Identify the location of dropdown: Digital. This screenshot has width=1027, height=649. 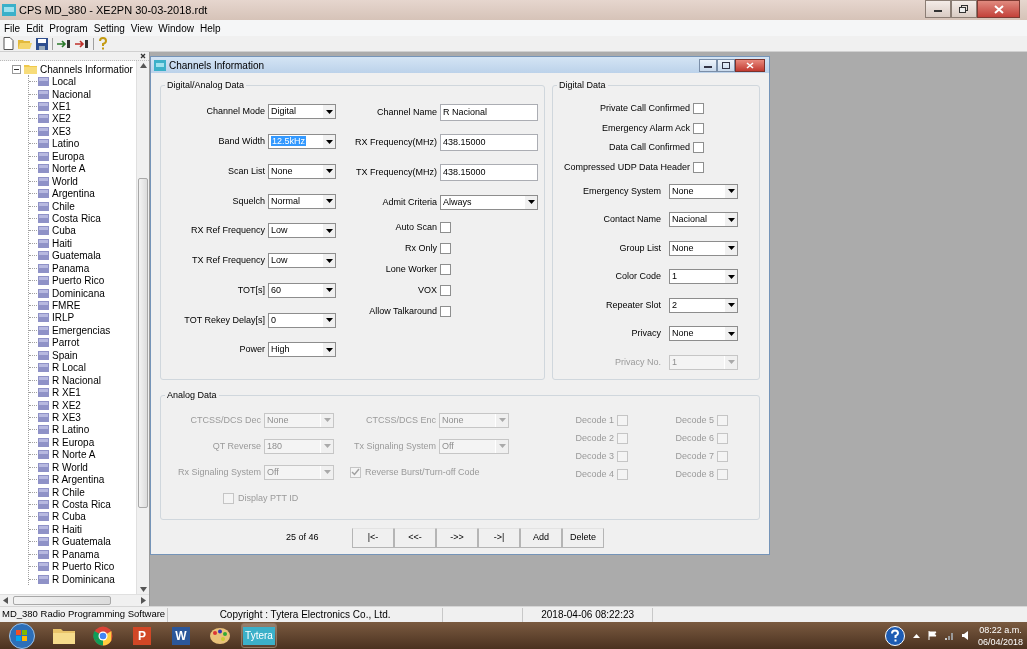
(302, 112).